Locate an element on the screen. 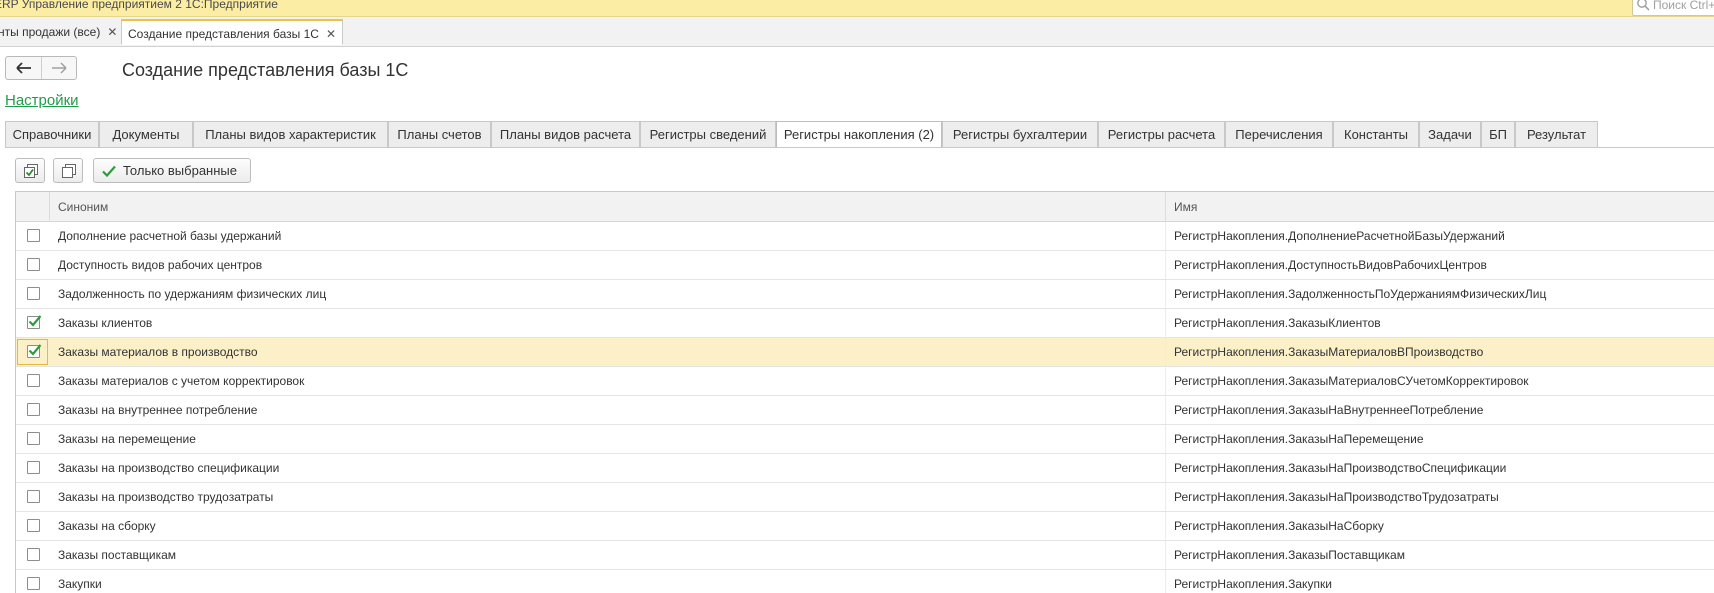  only-selected-button: Только выбранные is located at coordinates (172, 170).